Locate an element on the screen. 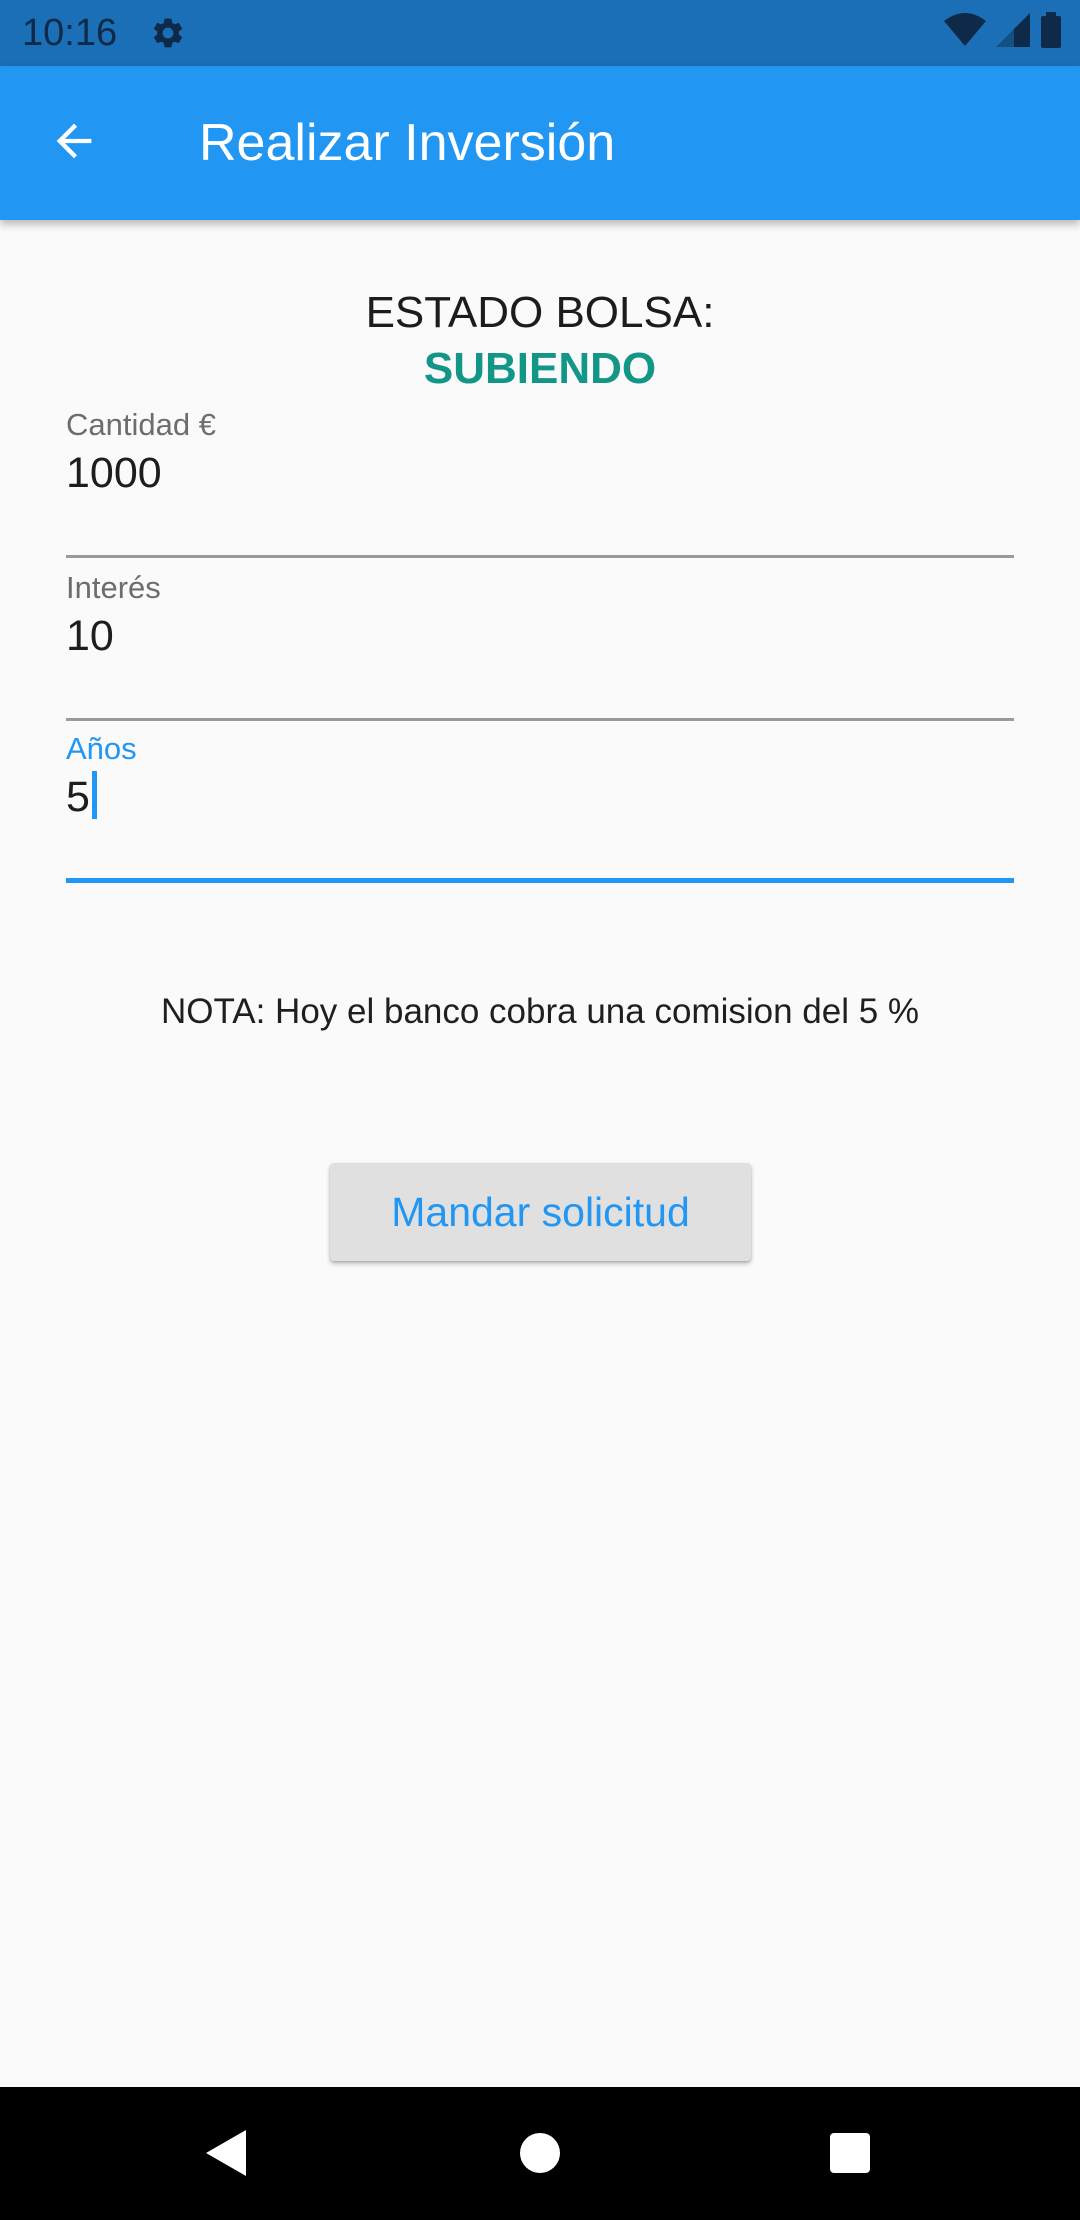 The height and width of the screenshot is (2220, 1080). page-title: Realizar Inversión is located at coordinates (407, 143).